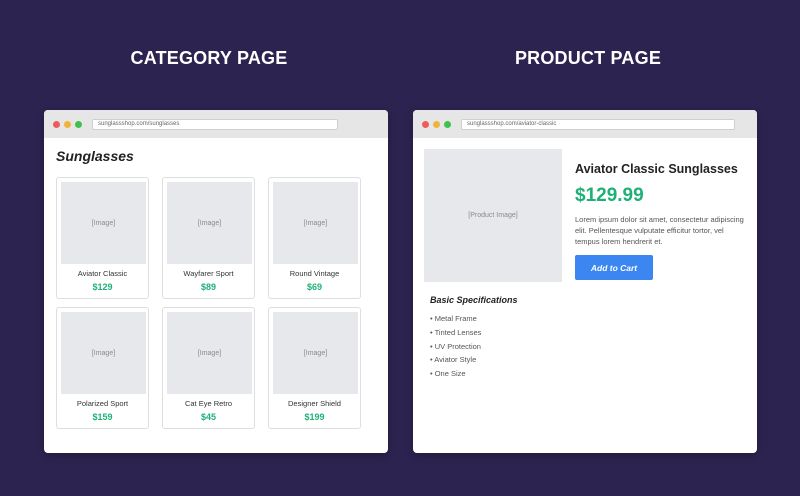  What do you see at coordinates (314, 287) in the screenshot?
I see `product-price: $69` at bounding box center [314, 287].